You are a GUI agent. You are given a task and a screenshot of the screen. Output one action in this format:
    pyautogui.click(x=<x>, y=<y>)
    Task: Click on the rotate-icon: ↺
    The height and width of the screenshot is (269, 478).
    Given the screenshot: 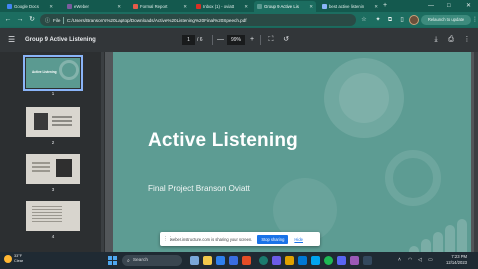 What is the action you would take?
    pyautogui.click(x=286, y=40)
    